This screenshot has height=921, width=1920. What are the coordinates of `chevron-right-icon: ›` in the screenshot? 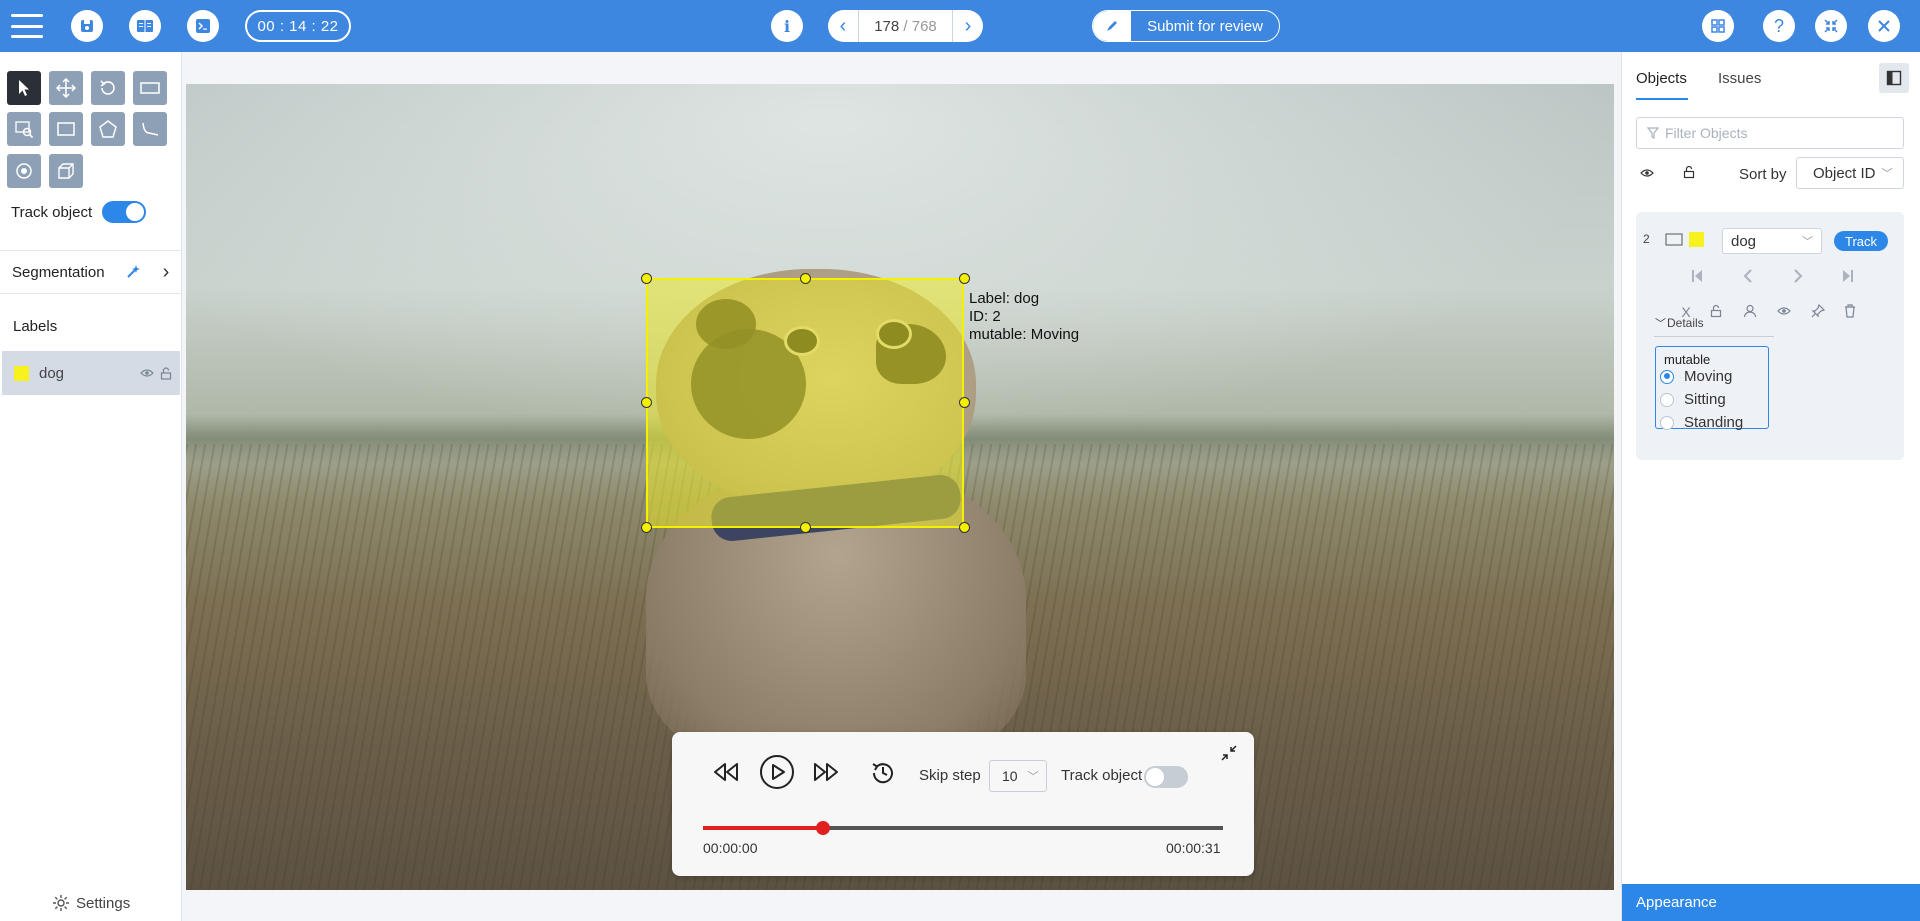 It's located at (166, 272).